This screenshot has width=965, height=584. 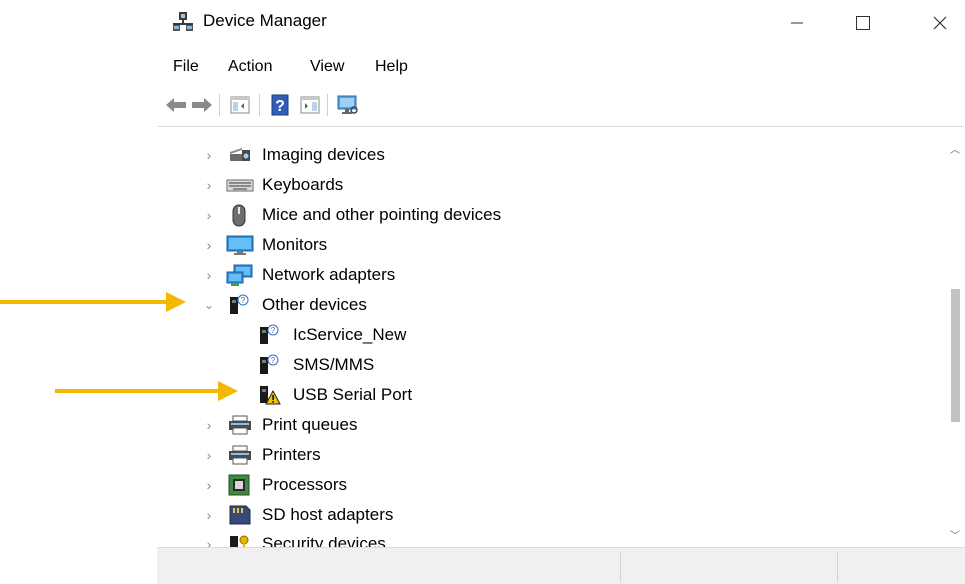 I want to click on tree-item-print-queues: › Print queues, so click(x=548, y=425).